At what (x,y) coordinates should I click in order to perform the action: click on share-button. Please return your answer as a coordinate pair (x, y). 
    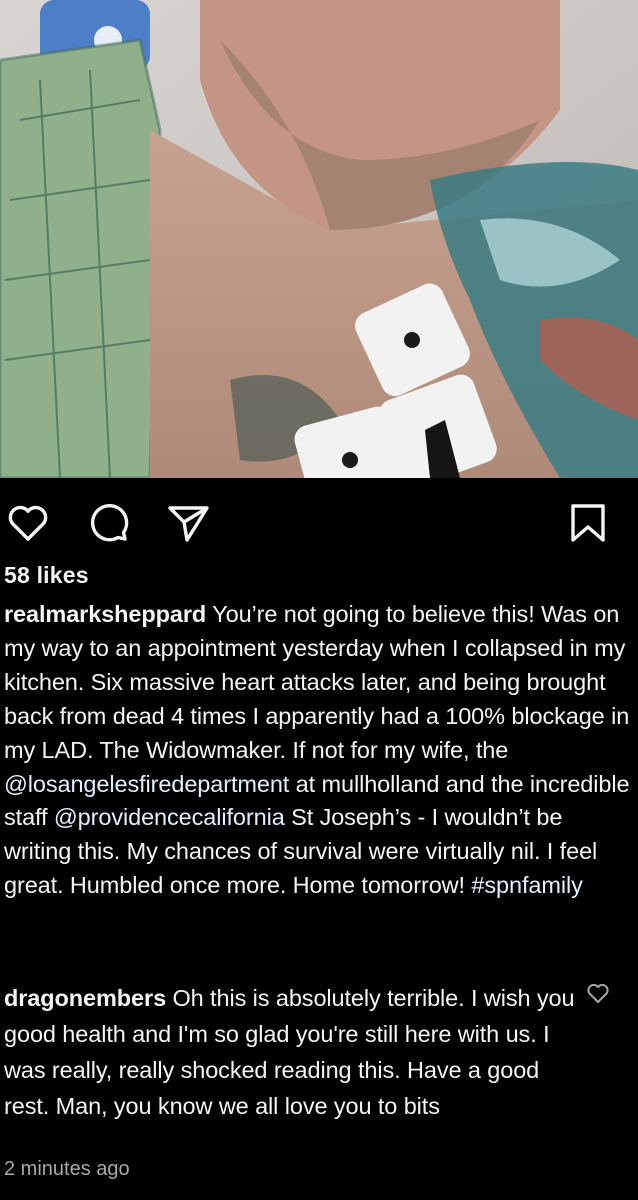
    Looking at the image, I should click on (188, 522).